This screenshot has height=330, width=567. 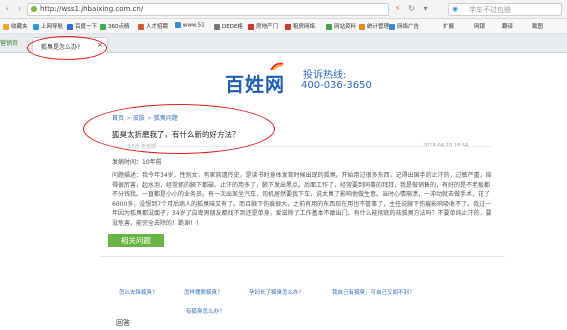 I want to click on bookmark-item: 360点睛, so click(x=115, y=26).